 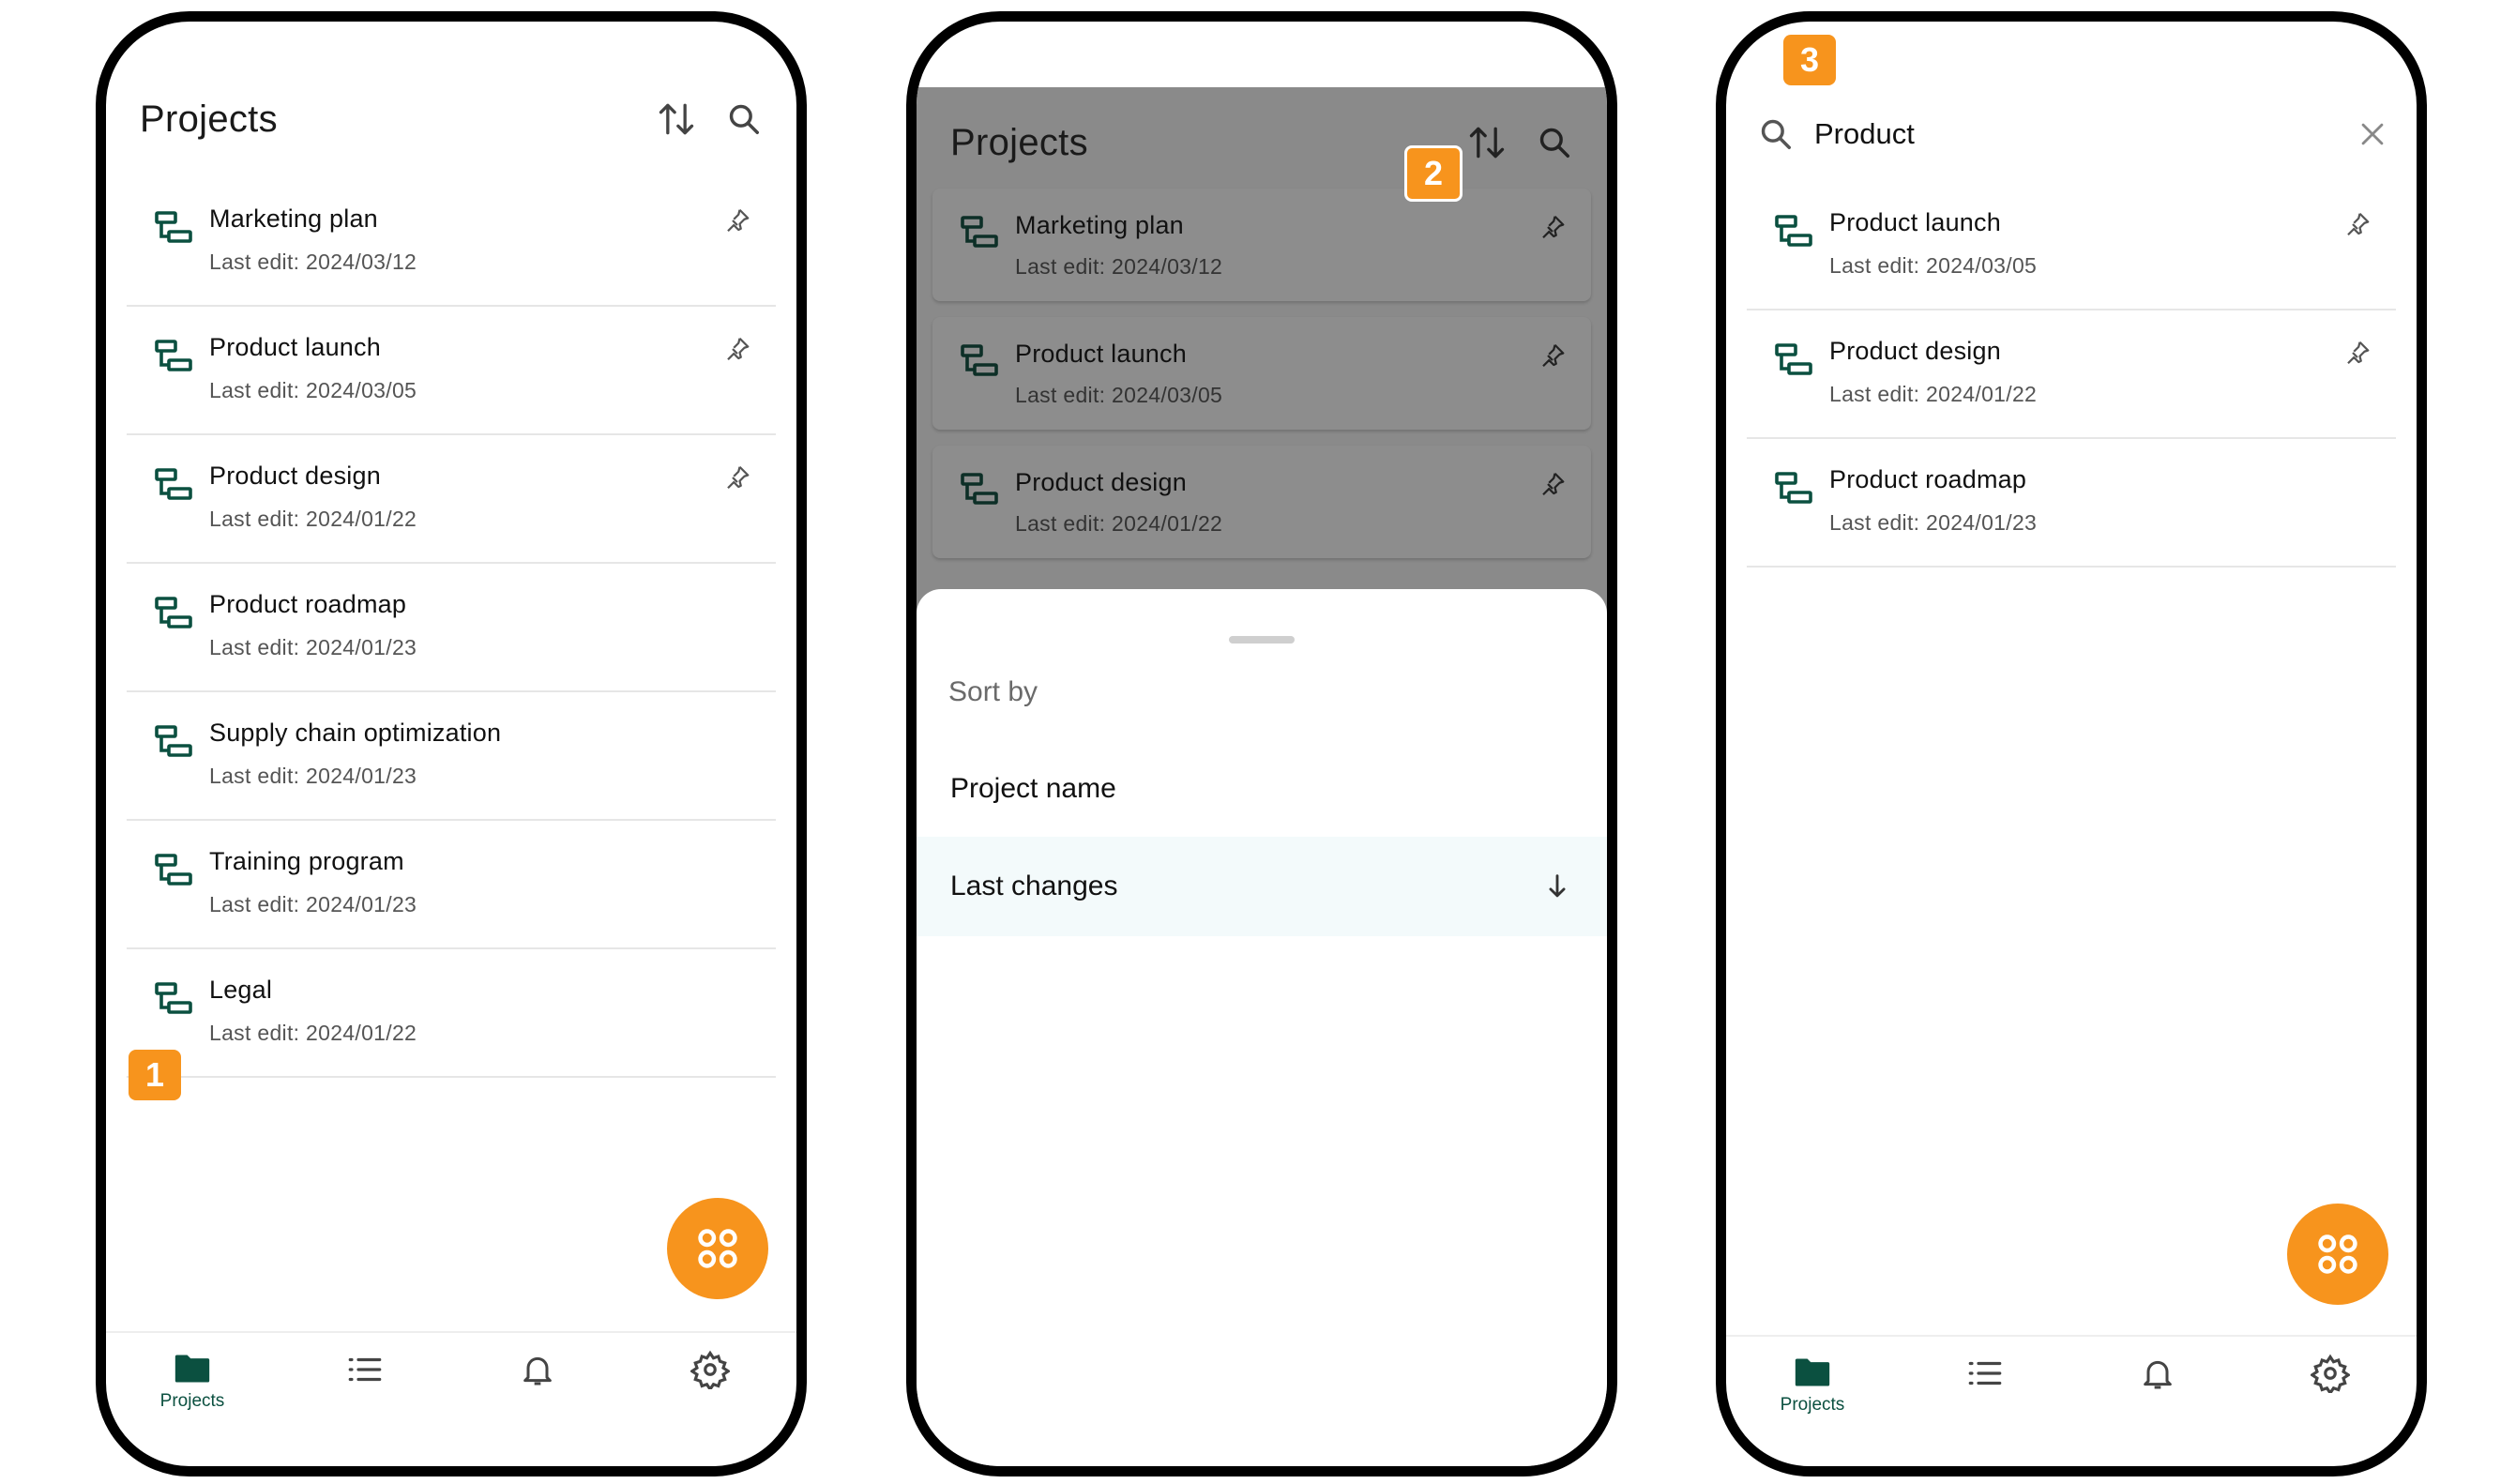 I want to click on sort-option-last-changes: Last changes, so click(x=1262, y=886).